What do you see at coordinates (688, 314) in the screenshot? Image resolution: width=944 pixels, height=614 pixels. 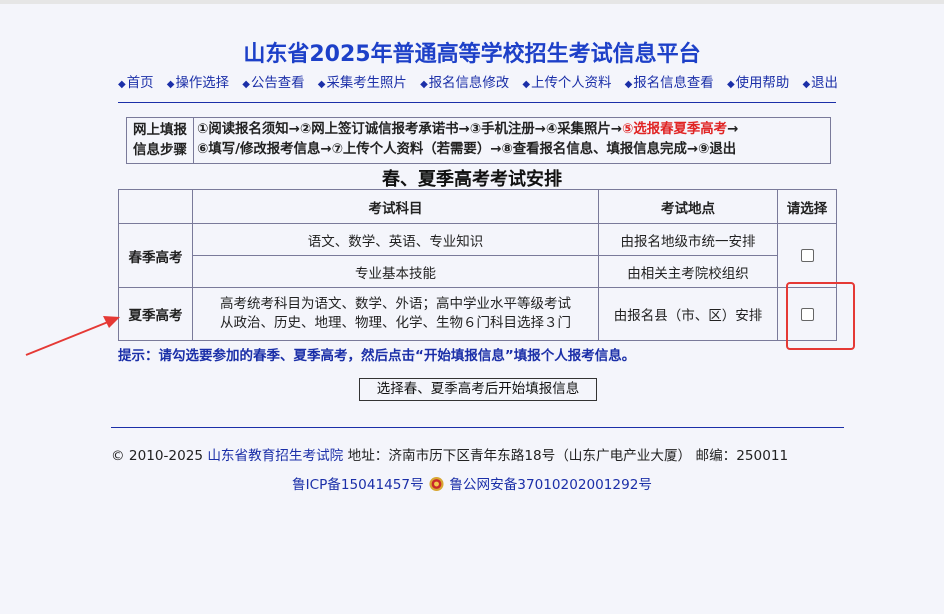 I see `summer-location: 由报名县（市、区）安排` at bounding box center [688, 314].